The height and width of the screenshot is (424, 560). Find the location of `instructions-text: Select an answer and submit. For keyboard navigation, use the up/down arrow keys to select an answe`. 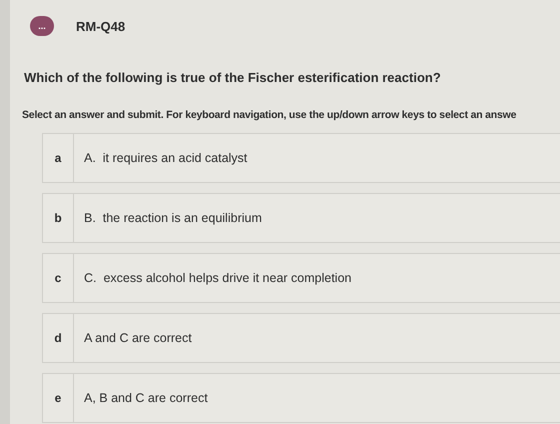

instructions-text: Select an answer and submit. For keyboard navigation, use the up/down arrow keys to select an answe is located at coordinates (270, 115).